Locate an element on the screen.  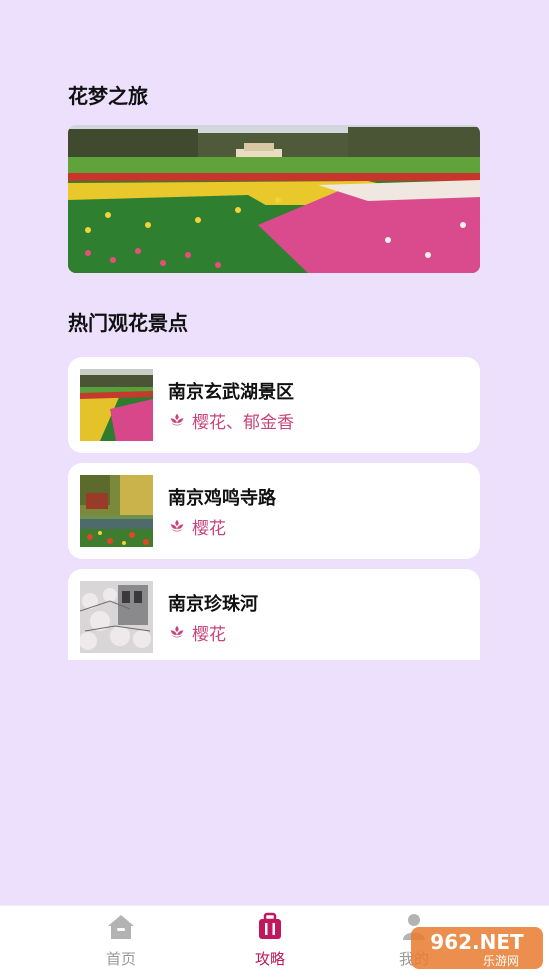
tab-guide-label: 攻略 is located at coordinates (269, 959).